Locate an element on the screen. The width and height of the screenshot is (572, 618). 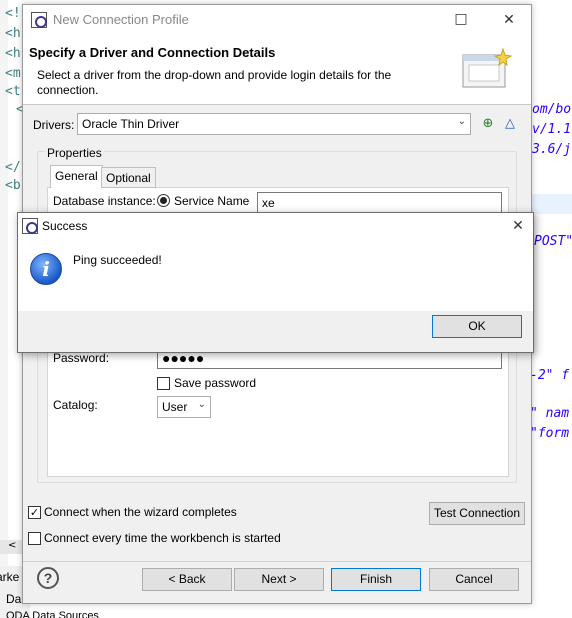
success-message: Ping succeeded! is located at coordinates (117, 260).